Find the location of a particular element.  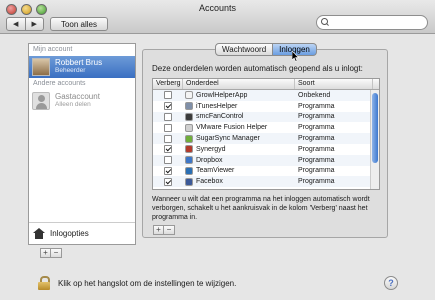

table-row: Synergyd Programma is located at coordinates (266, 149).